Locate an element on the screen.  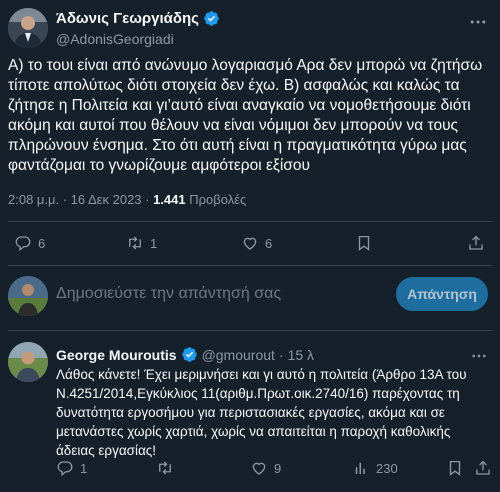
author-name-row: Άδωνις Γεωργιάδης is located at coordinates (138, 18).